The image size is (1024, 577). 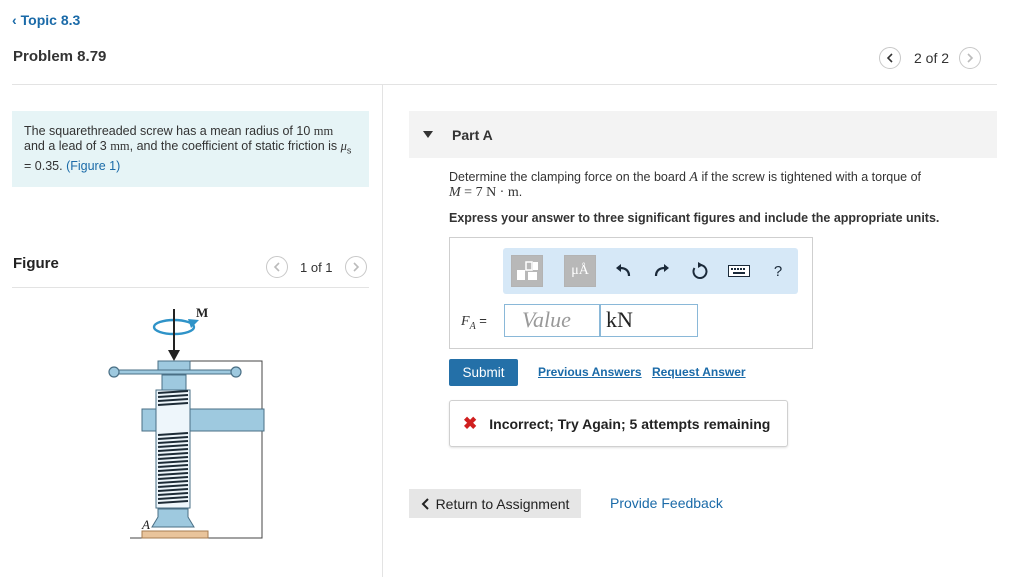 I want to click on problem-pager-text: 2 of 2, so click(x=932, y=58).